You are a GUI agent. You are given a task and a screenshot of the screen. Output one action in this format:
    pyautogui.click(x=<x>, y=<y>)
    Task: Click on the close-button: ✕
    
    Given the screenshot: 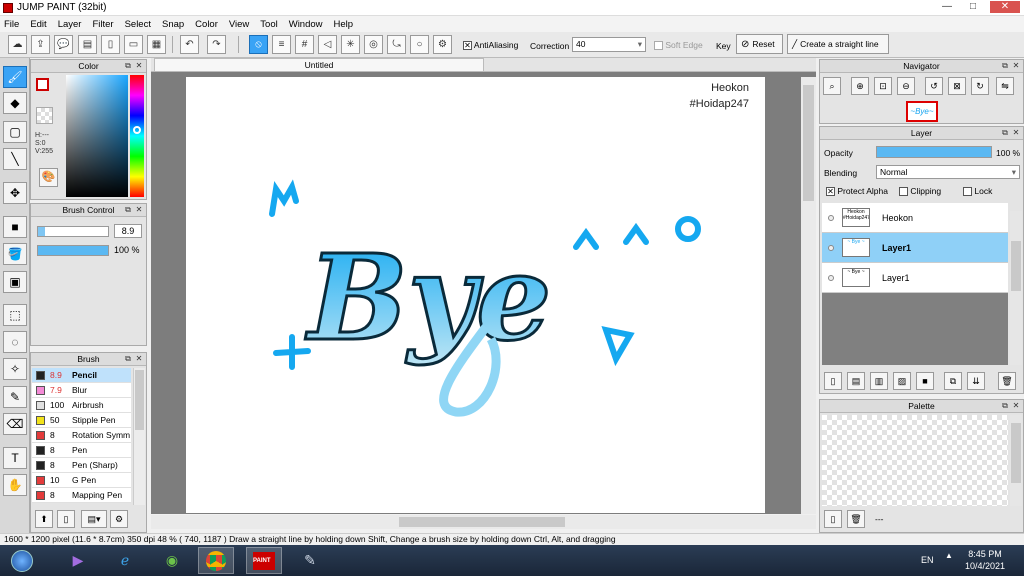 What is the action you would take?
    pyautogui.click(x=1005, y=7)
    